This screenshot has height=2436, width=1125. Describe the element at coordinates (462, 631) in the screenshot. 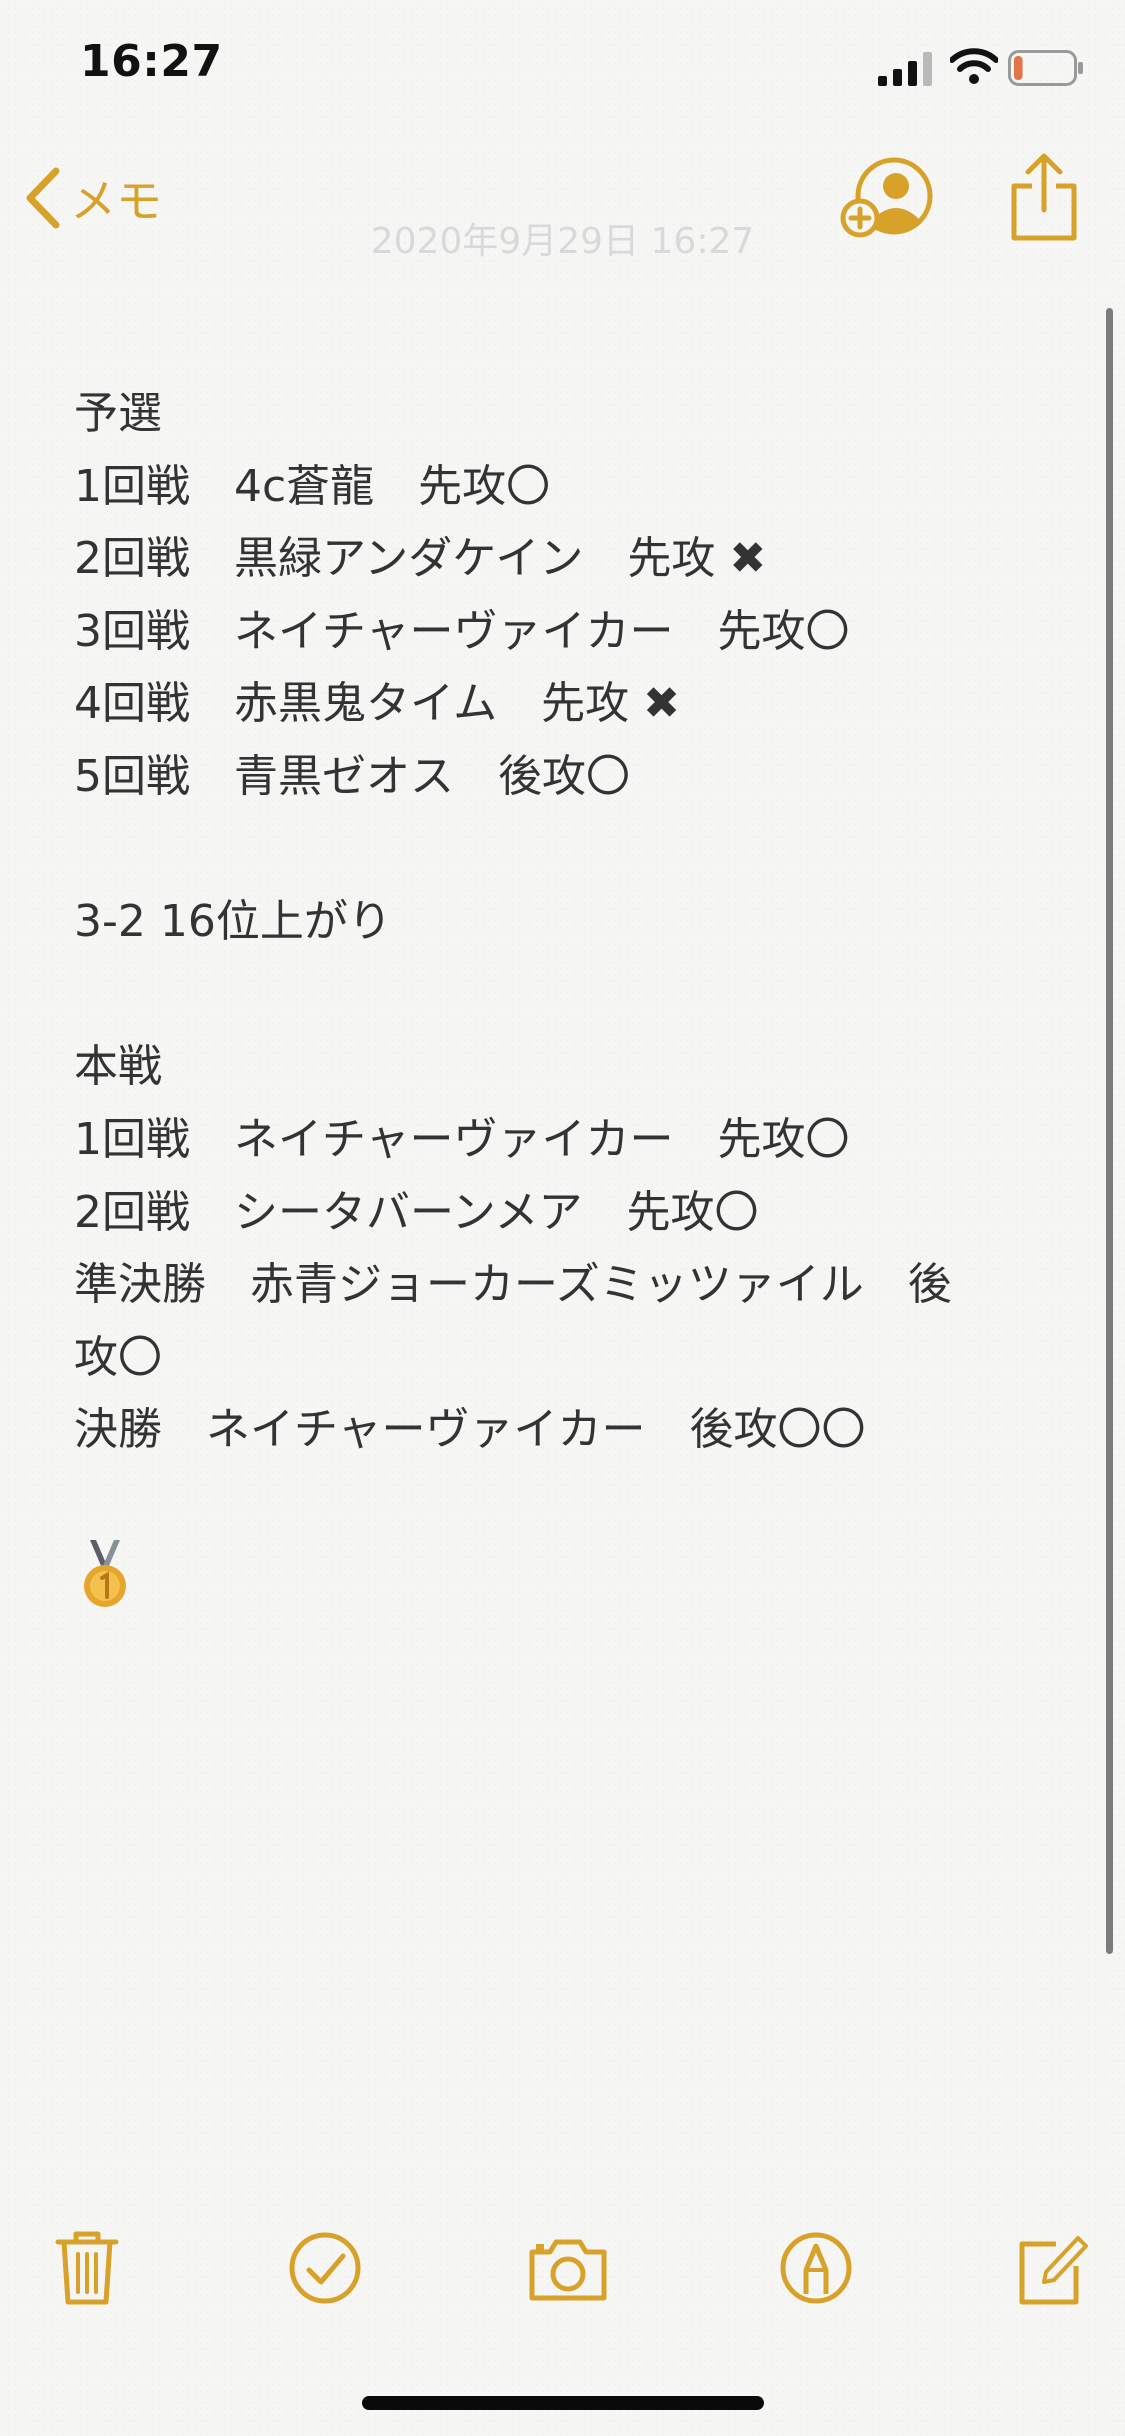

I see `note-line: 3回戦 ネイチャーヴァイカー 先攻〇` at that location.